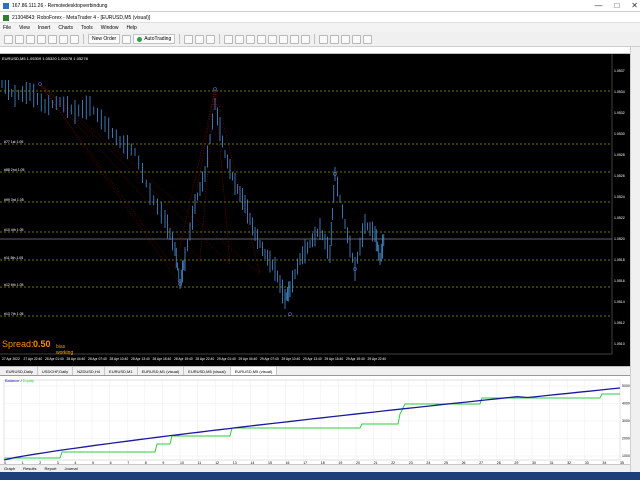 The image size is (640, 480). Describe the element at coordinates (619, 92) in the screenshot. I see `price-tick-label: 1.0534` at that location.